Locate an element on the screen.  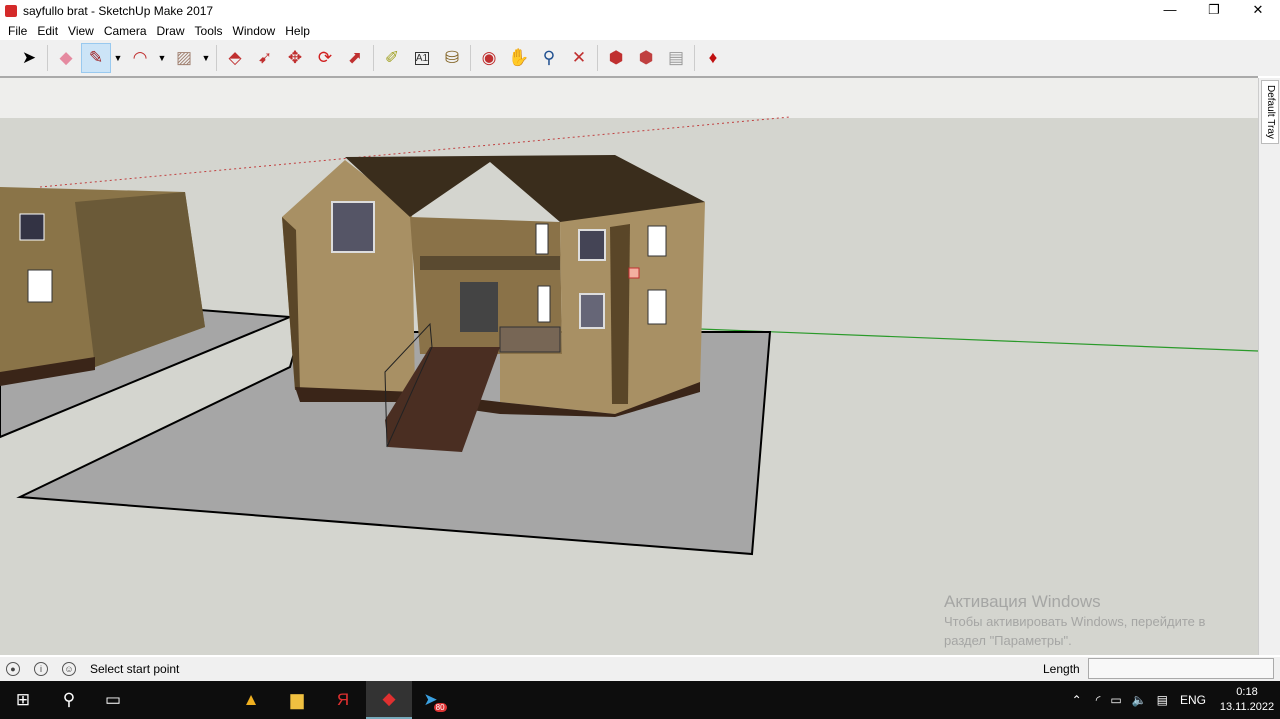
scale-tool-button: ⬈ is located at coordinates (355, 58).